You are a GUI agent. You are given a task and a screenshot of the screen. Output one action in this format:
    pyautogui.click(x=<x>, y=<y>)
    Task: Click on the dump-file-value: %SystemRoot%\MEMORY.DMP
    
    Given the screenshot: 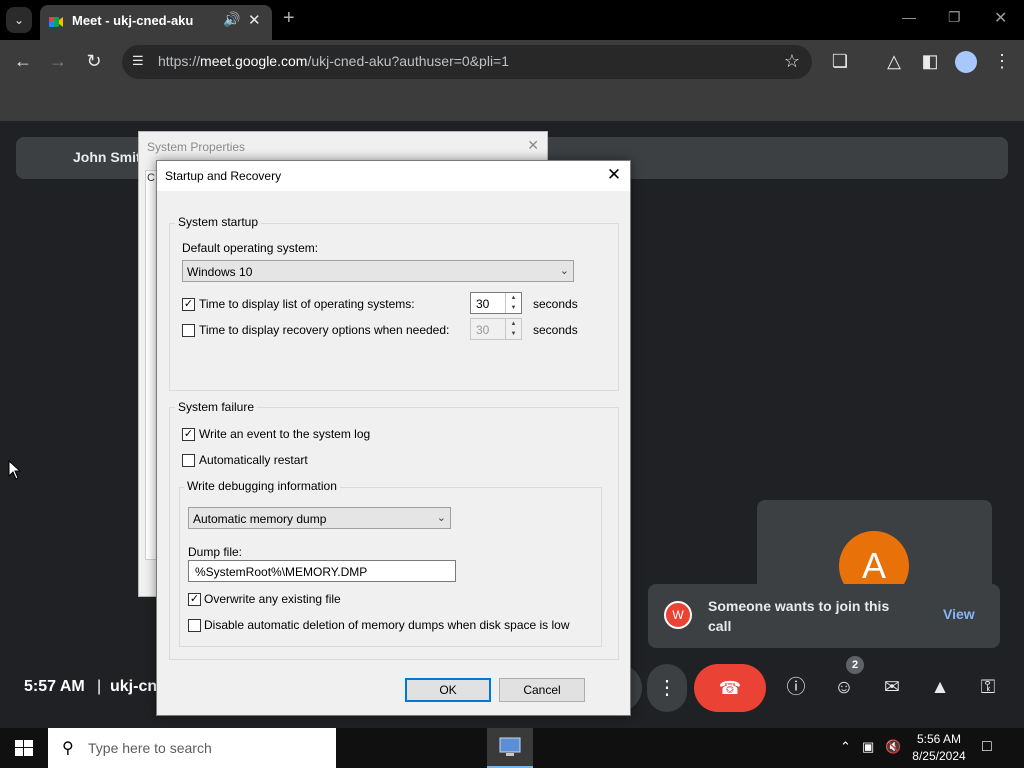 What is the action you would take?
    pyautogui.click(x=281, y=572)
    